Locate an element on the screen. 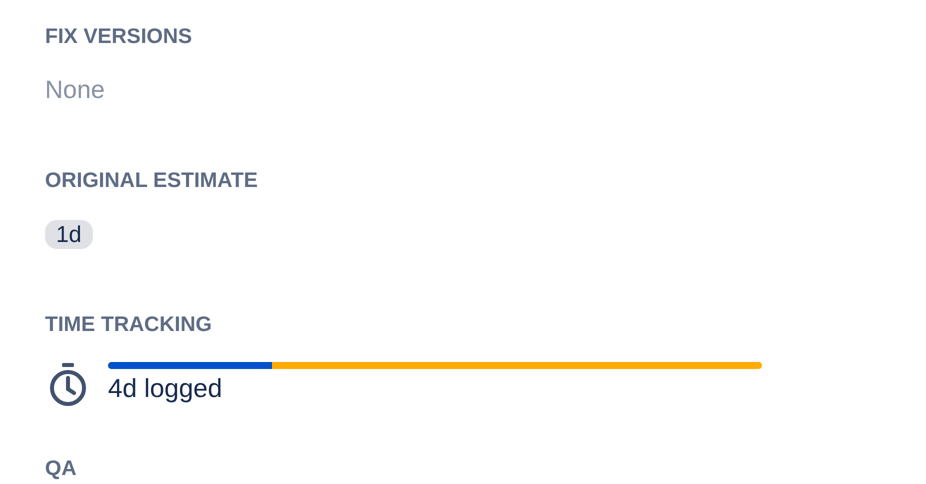  field-label: ORIGINAL ESTIMATE is located at coordinates (152, 181).